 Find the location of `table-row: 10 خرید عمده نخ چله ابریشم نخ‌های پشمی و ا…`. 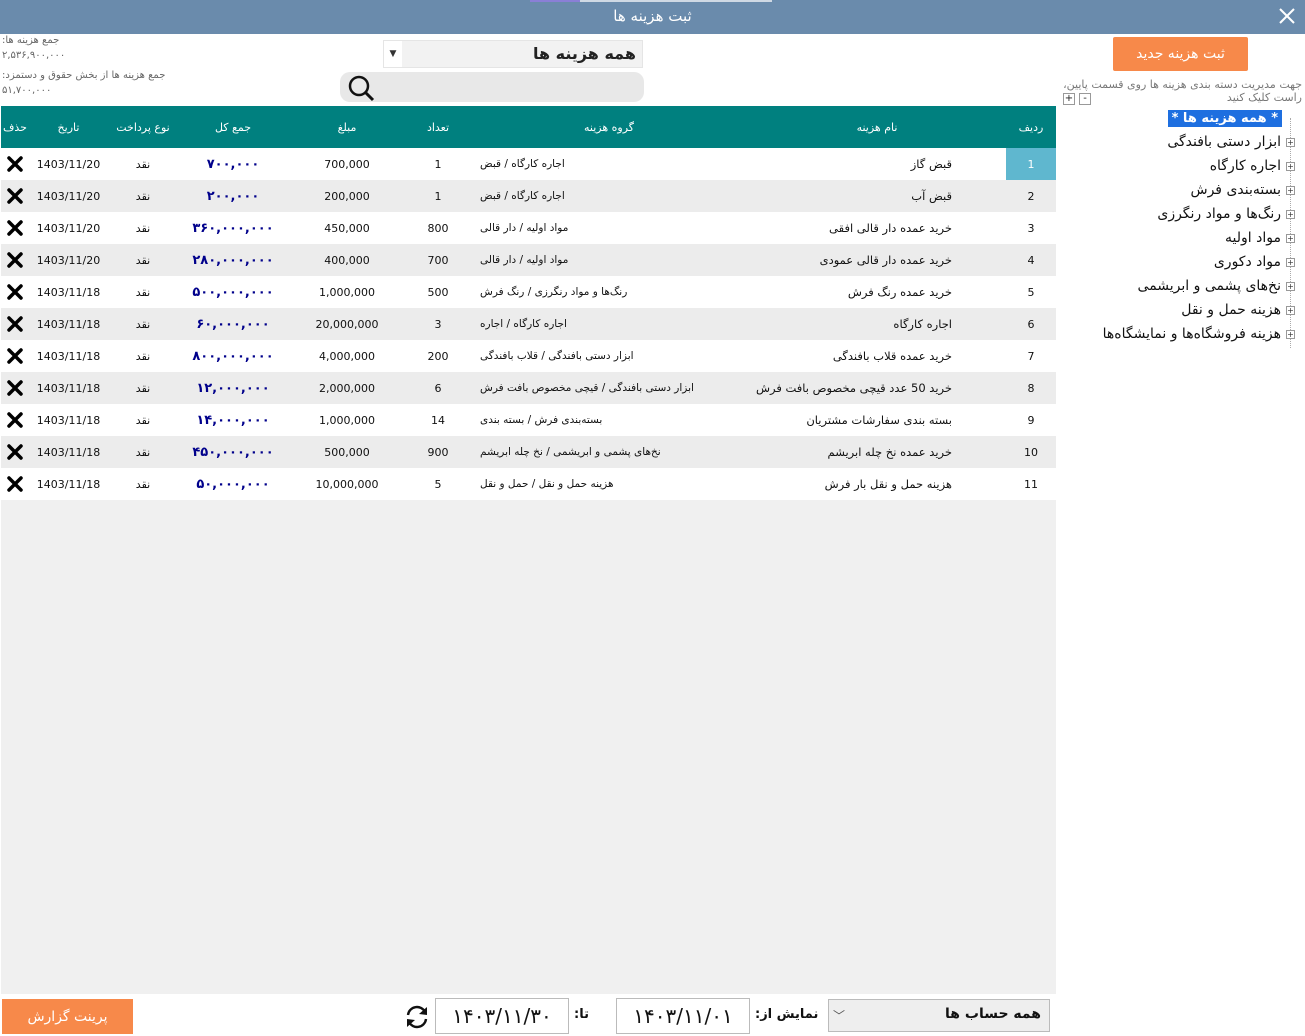

table-row: 10 خرید عمده نخ چله ابریشم نخ‌های پشمی و ا… is located at coordinates (528, 452).